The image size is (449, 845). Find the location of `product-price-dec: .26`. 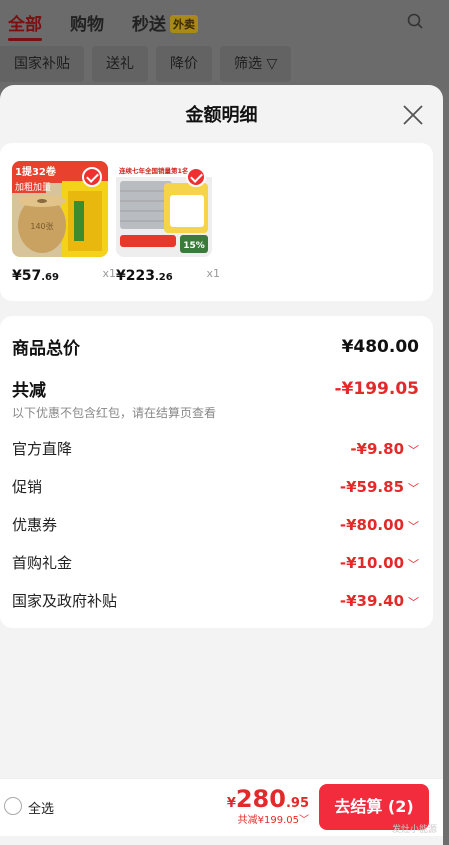

product-price-dec: .26 is located at coordinates (163, 277).